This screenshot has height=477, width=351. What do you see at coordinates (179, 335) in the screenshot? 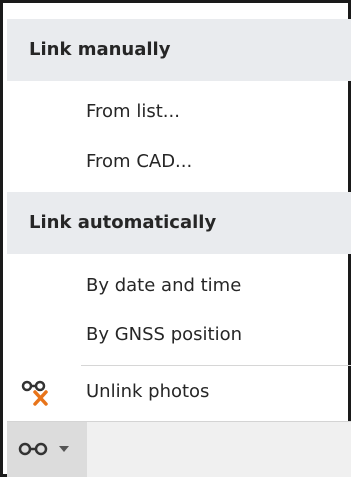
I see `menu-item-by-gnss-position: By GNSS position` at bounding box center [179, 335].